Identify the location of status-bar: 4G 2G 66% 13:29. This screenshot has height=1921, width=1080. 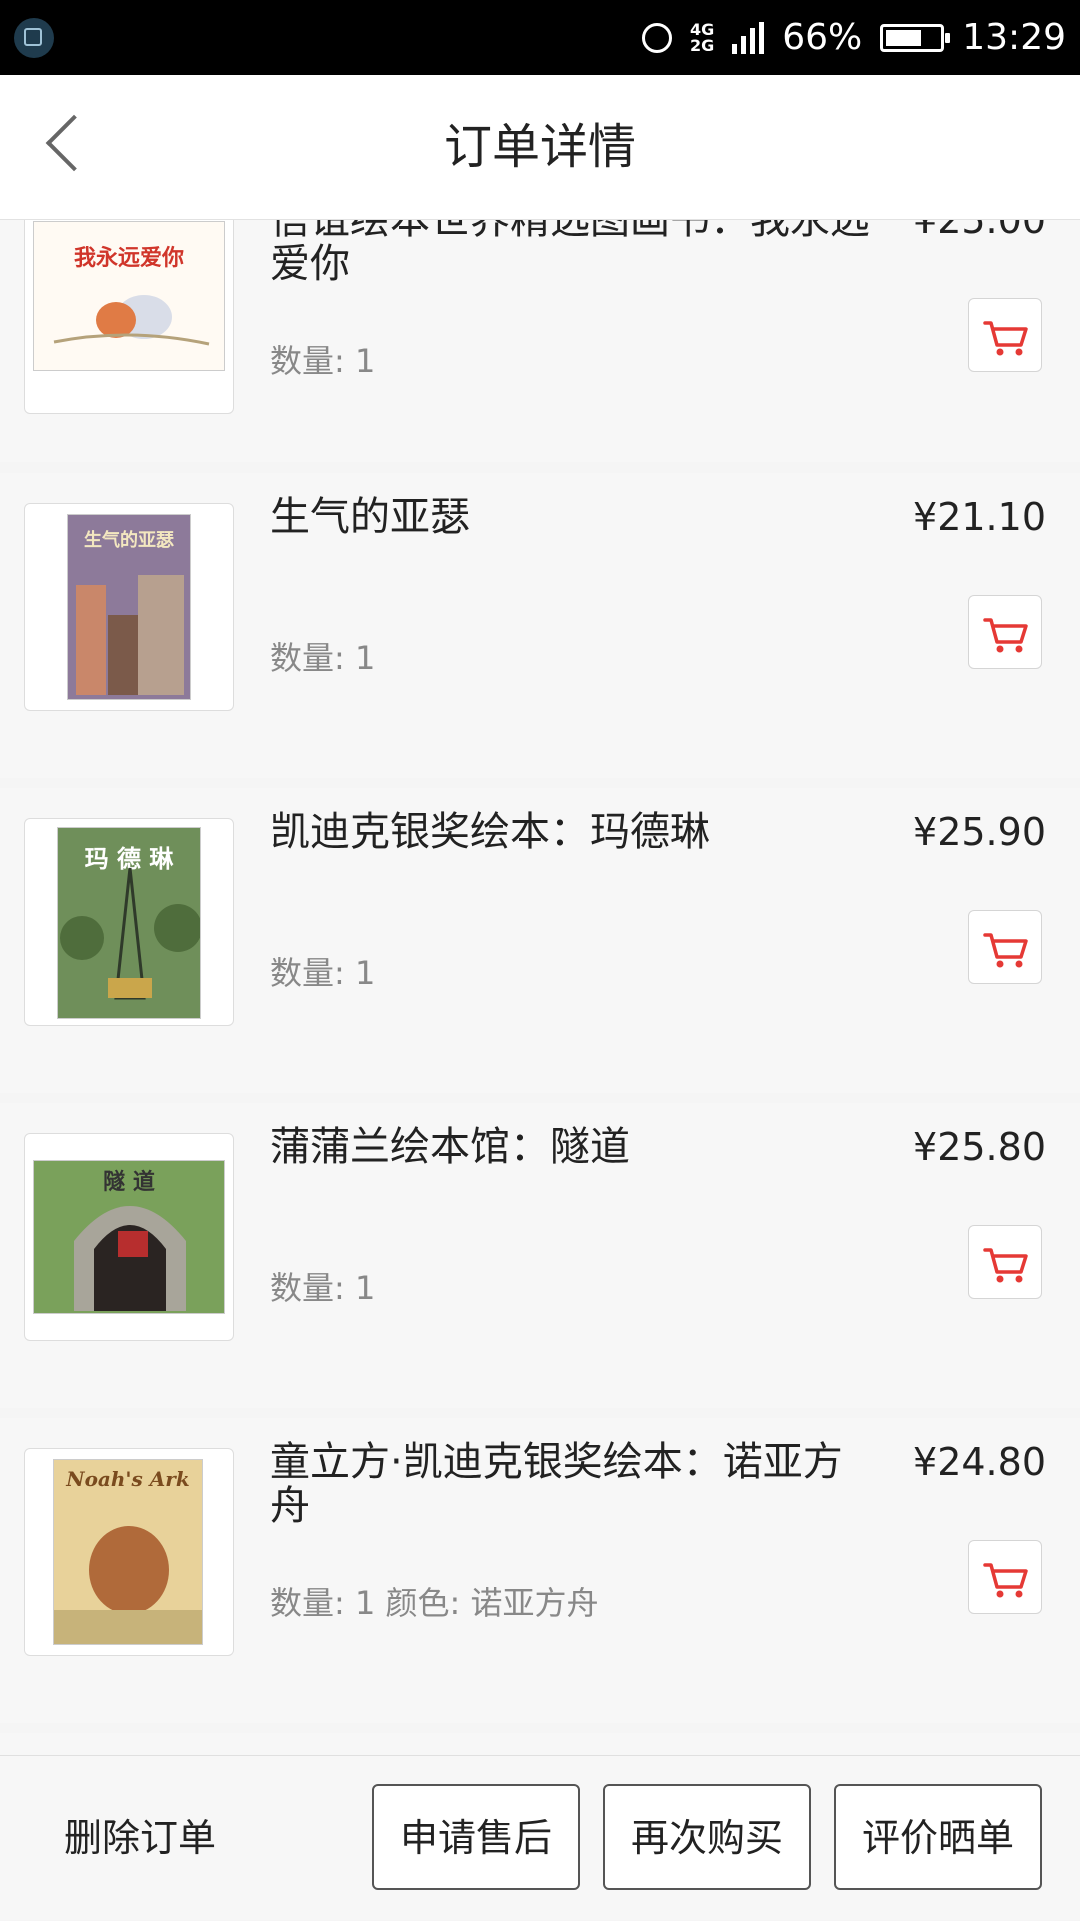
(540, 37).